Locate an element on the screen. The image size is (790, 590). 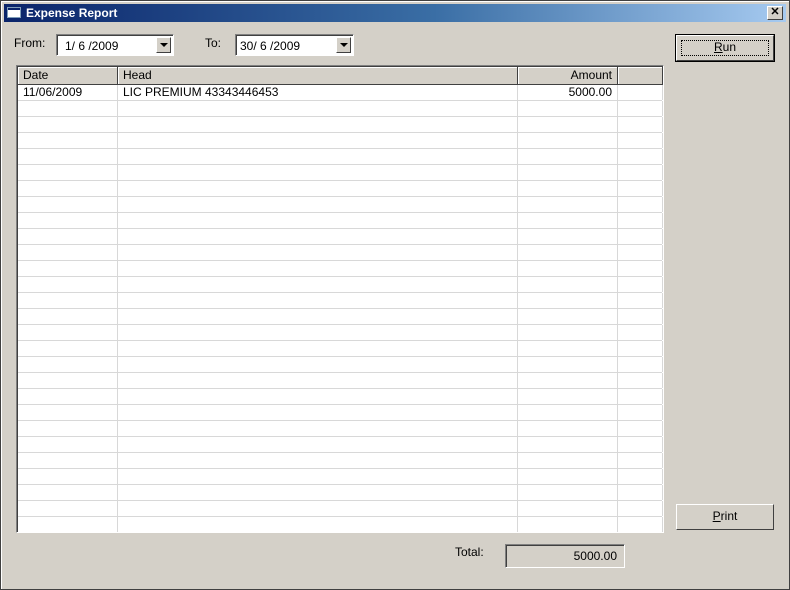
print-button: Print is located at coordinates (725, 517).